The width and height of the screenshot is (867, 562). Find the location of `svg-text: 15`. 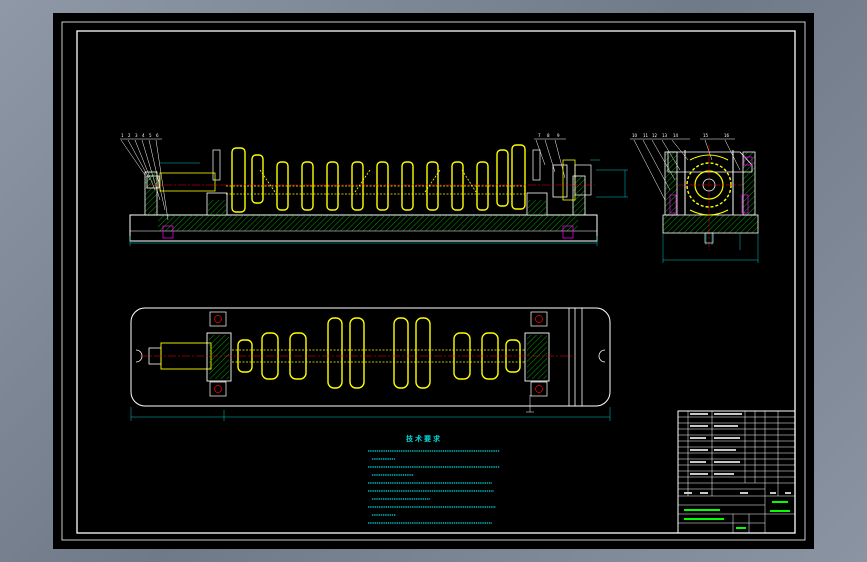

svg-text: 15 is located at coordinates (706, 135).